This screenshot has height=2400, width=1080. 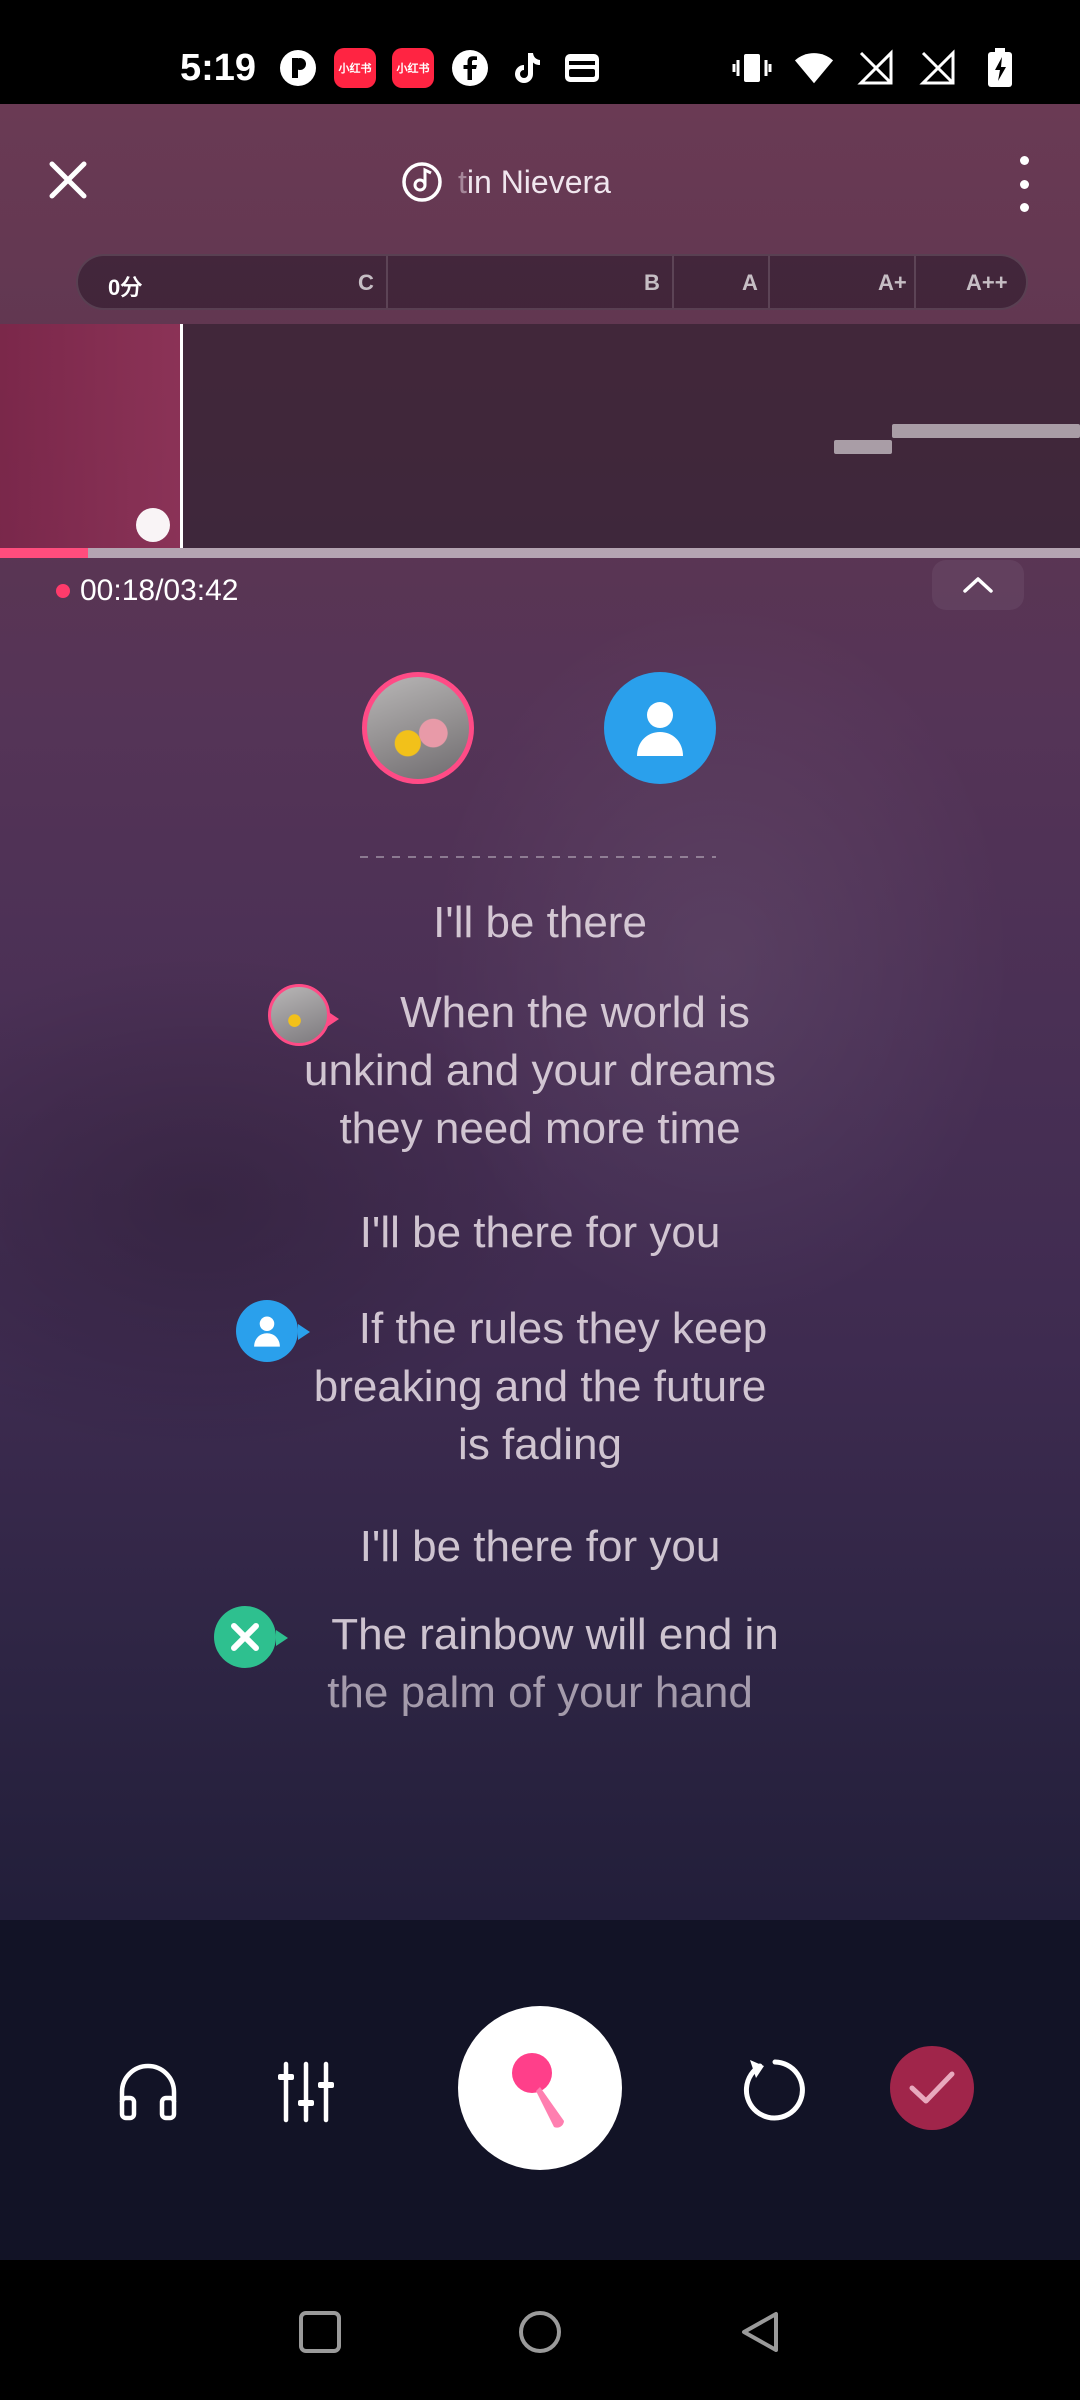 I want to click on status-time: 5:19, so click(x=218, y=68).